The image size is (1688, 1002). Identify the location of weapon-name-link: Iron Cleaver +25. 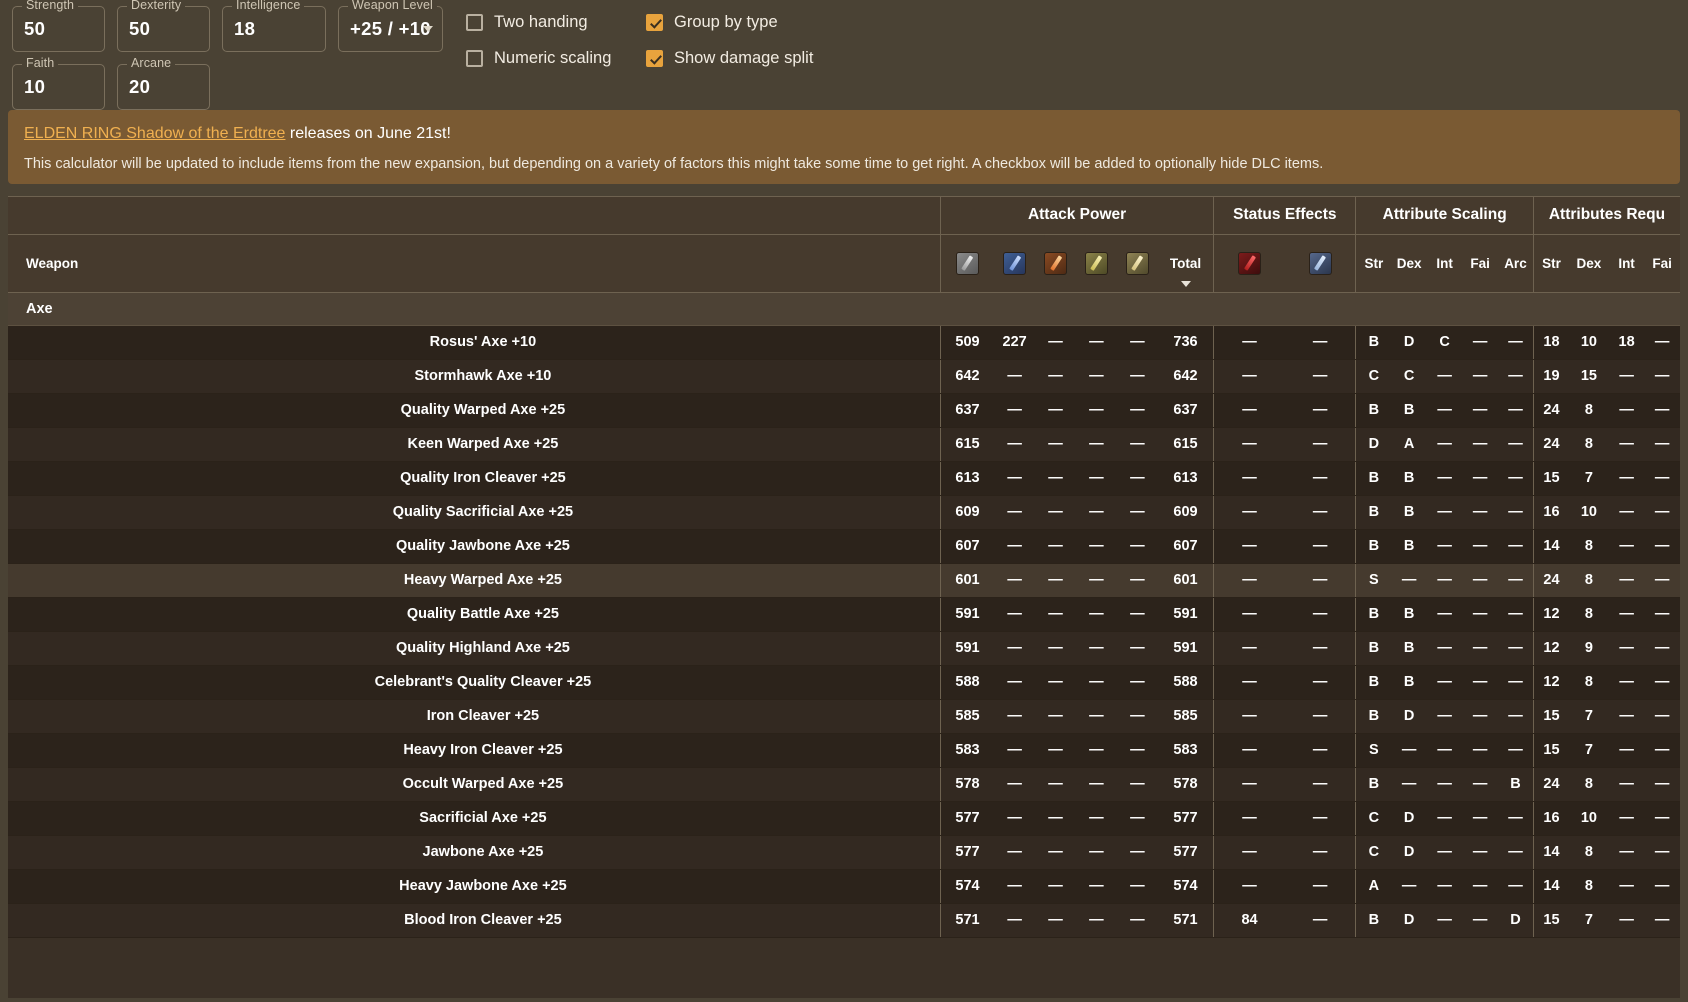
(474, 716).